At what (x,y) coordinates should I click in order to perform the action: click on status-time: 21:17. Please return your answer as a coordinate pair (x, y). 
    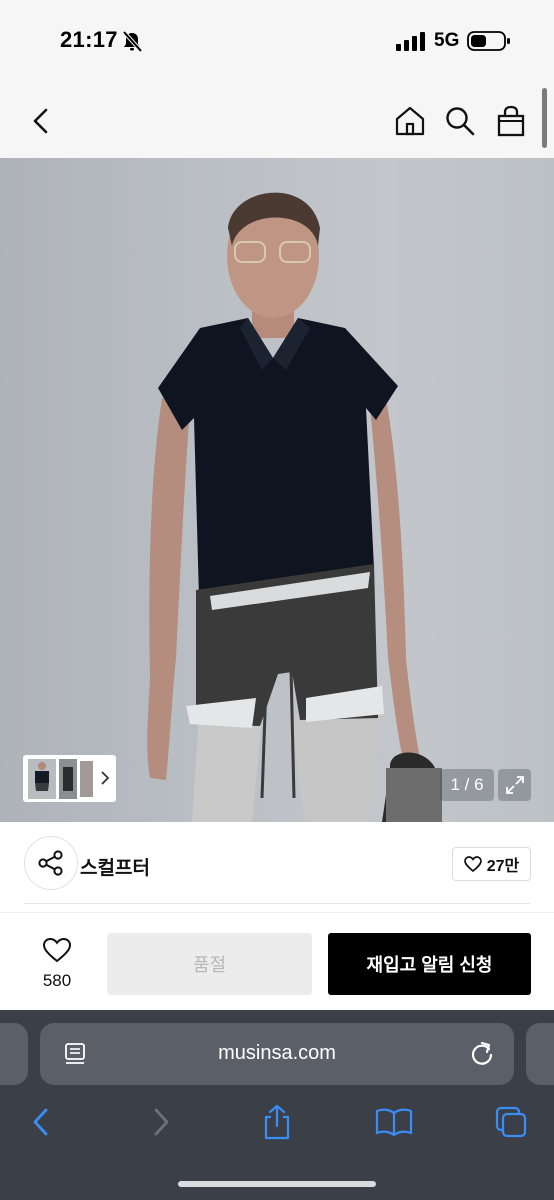
    Looking at the image, I should click on (89, 39).